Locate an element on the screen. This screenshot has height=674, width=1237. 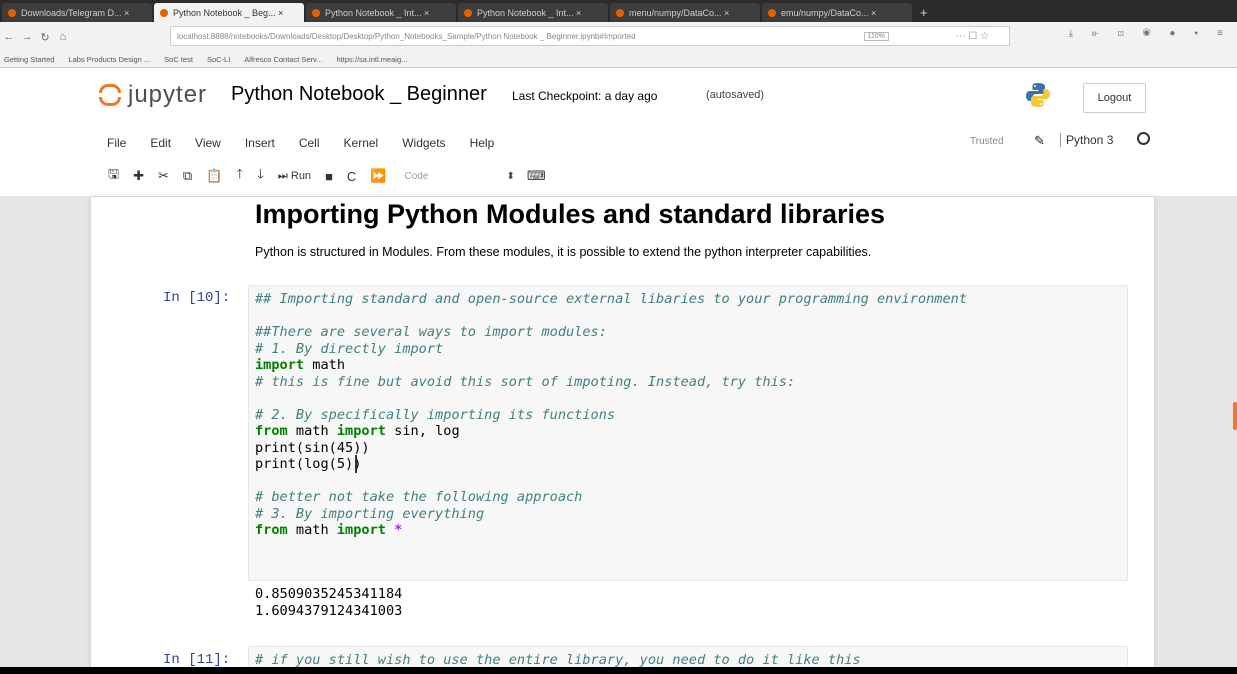
menu-file: File is located at coordinates (116, 143).